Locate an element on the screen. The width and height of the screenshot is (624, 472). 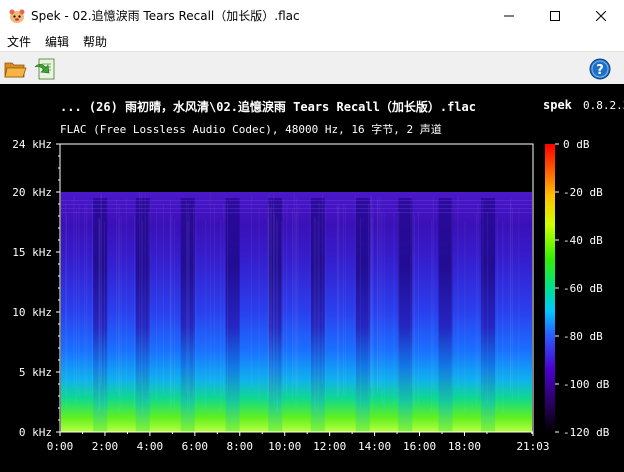
minimize-button is located at coordinates (509, 15).